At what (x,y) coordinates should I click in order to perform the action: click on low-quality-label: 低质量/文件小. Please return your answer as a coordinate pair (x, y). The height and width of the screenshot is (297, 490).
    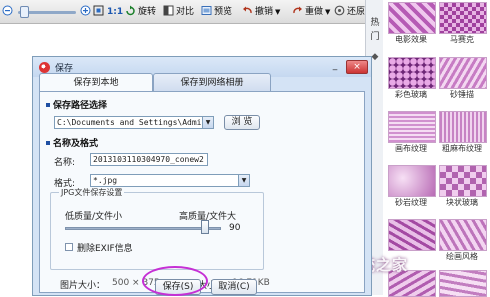
    Looking at the image, I should click on (94, 217).